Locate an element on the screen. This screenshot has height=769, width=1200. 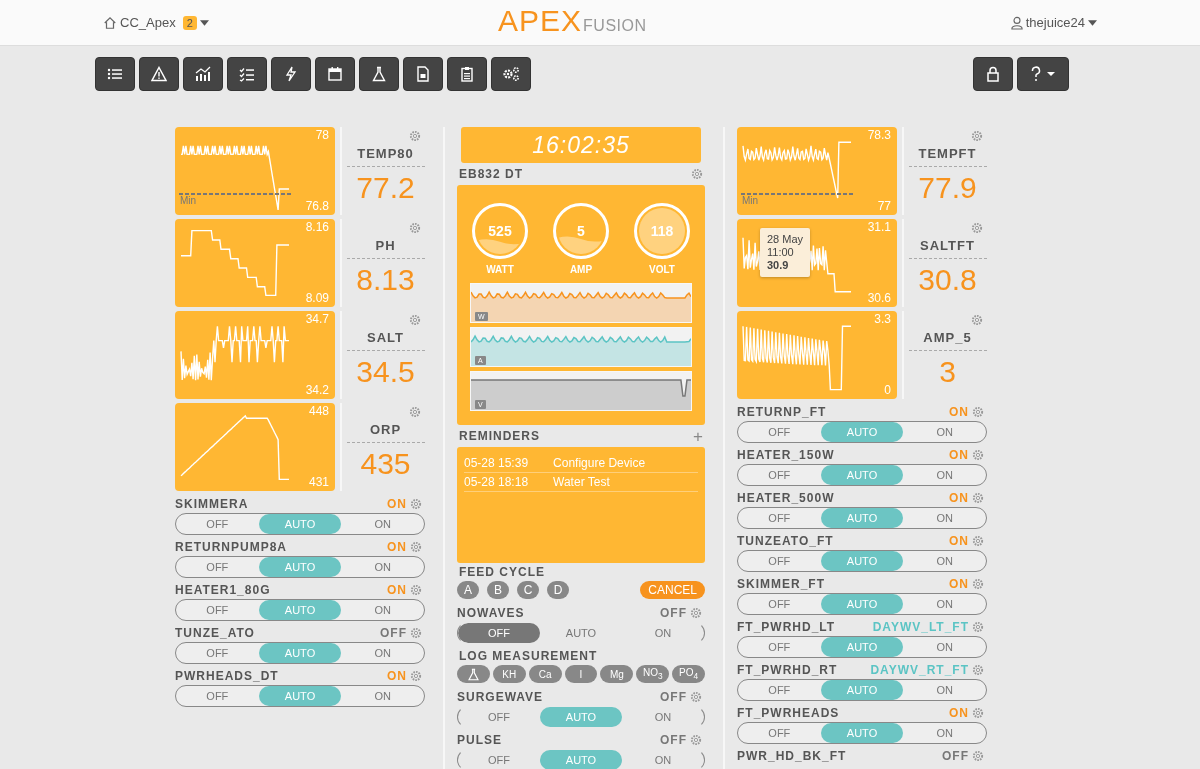
sensor-chart: Min 78.3 77 is located at coordinates (817, 171).